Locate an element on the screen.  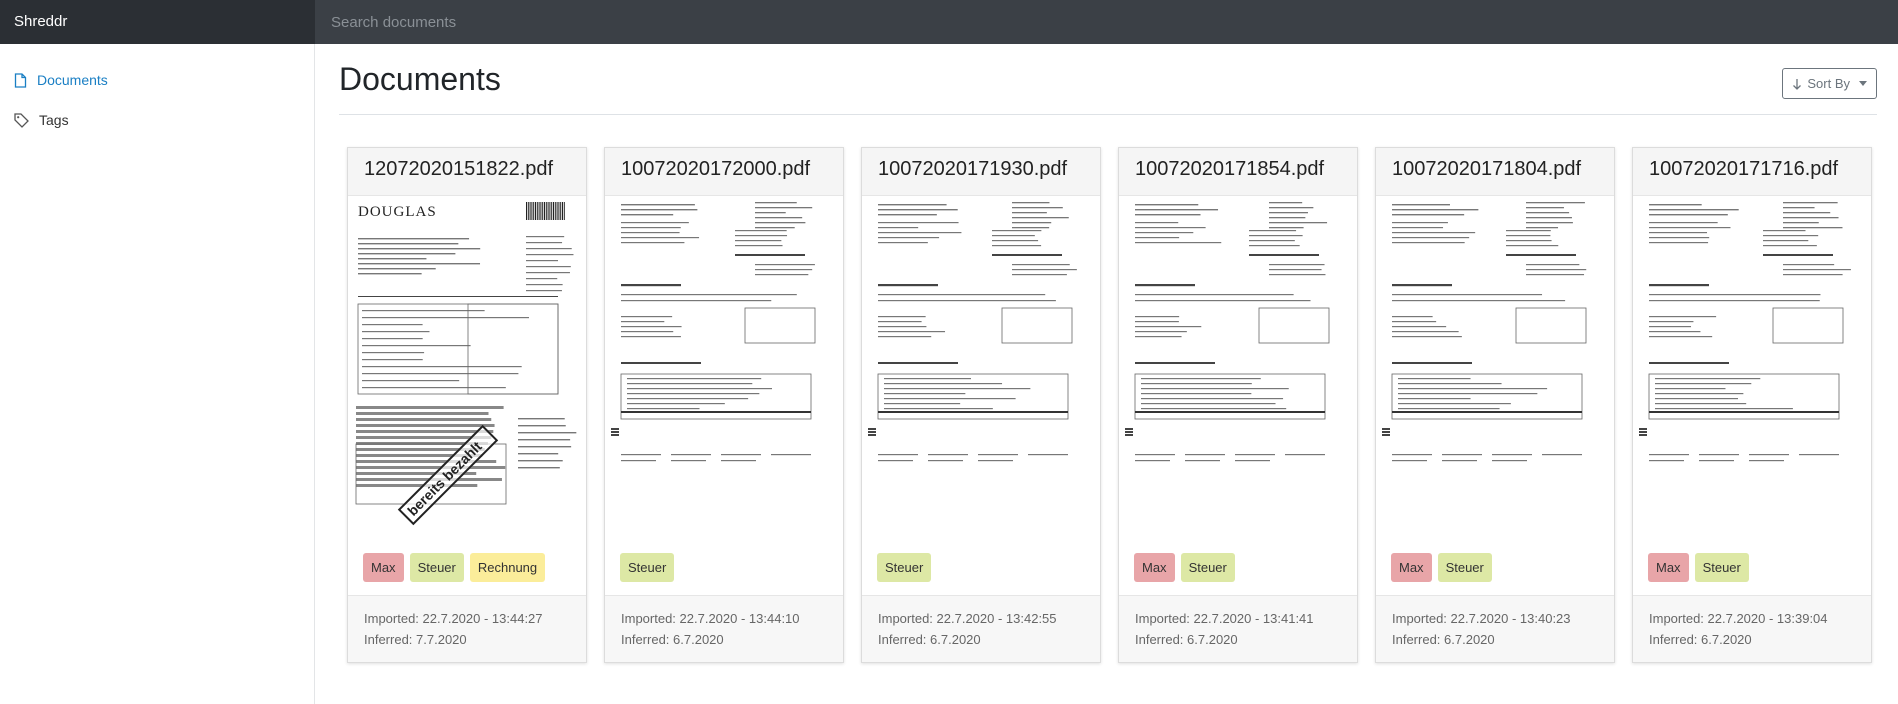
document-title: 12072020151822.pdf is located at coordinates (467, 172).